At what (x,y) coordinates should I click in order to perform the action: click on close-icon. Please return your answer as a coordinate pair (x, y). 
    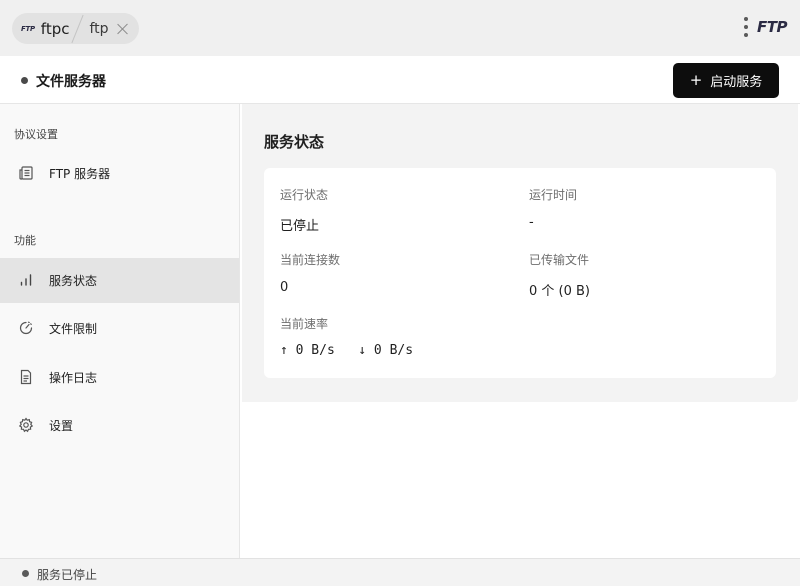
    Looking at the image, I should click on (123, 29).